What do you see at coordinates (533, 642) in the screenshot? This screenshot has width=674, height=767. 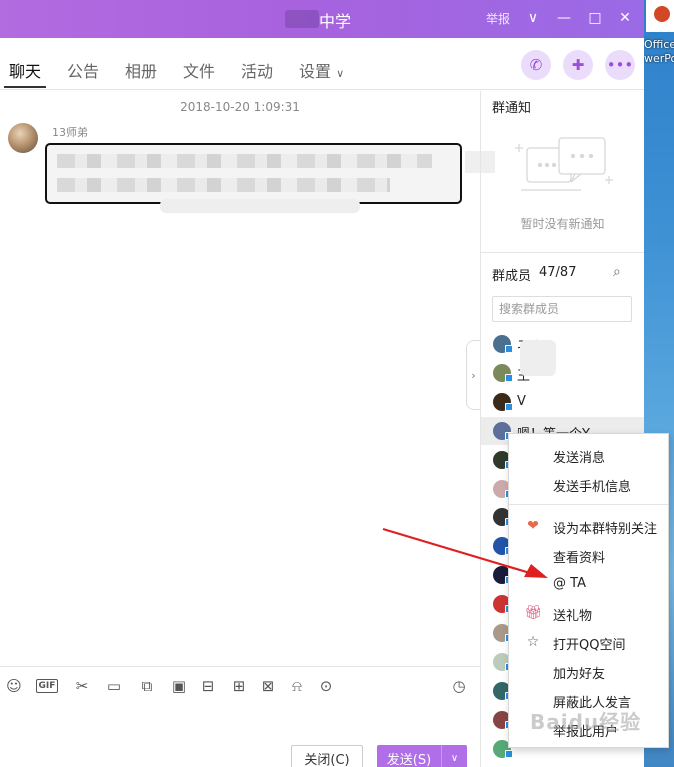 I see `star-icon: ☆` at bounding box center [533, 642].